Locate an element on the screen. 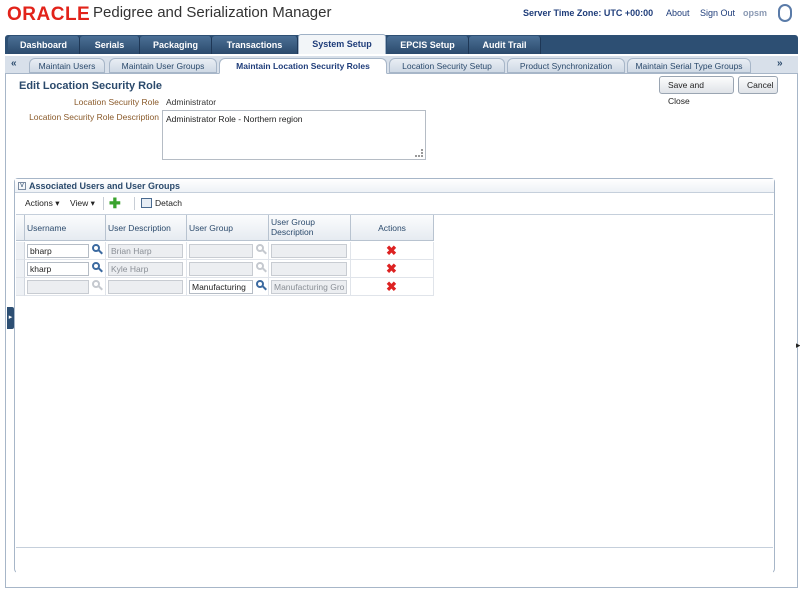 This screenshot has height=600, width=800. role-description-text: Administrator Role - Northern region is located at coordinates (234, 119).